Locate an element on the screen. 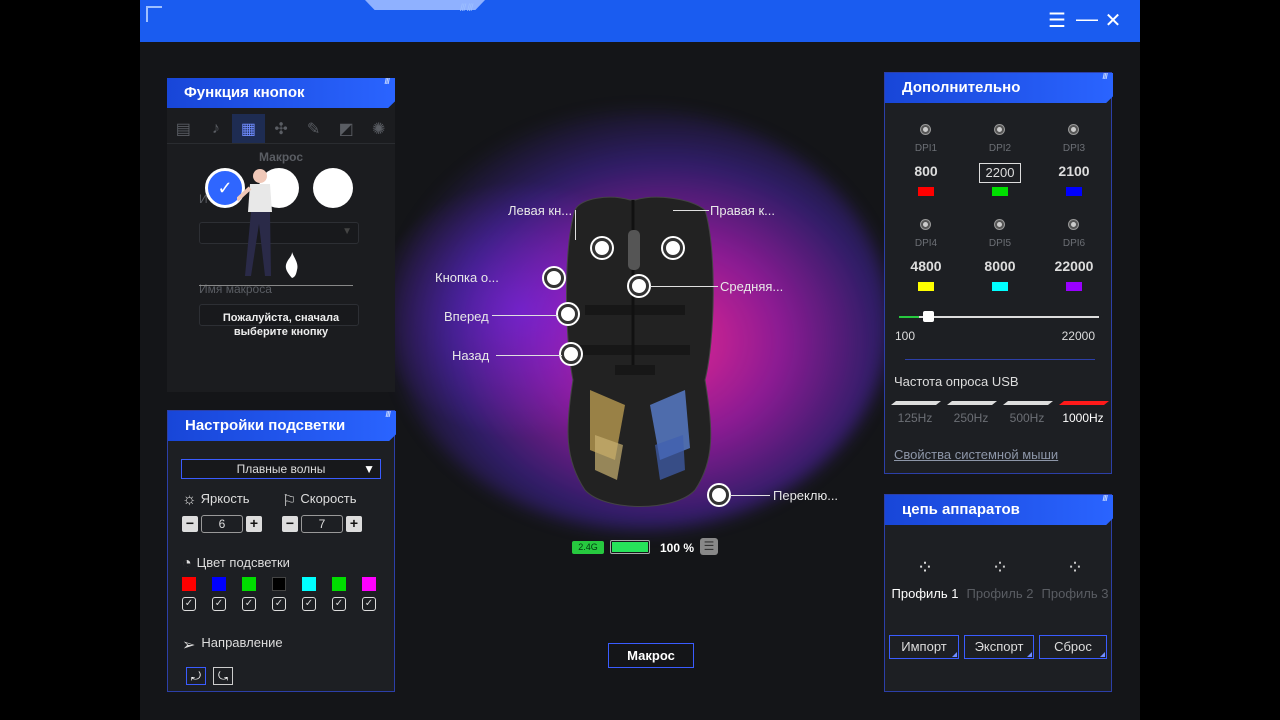 The image size is (1280, 720). poll-rate-label: 1000Hz is located at coordinates (1083, 418).